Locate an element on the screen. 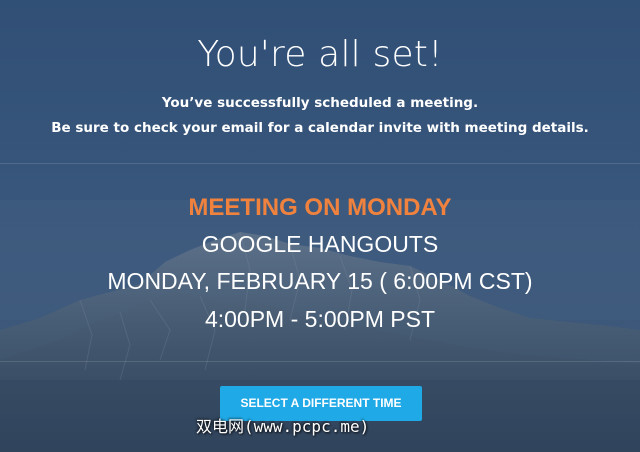 This screenshot has width=640, height=452. success-message: You’ve successfully scheduled a meeting. is located at coordinates (320, 103).